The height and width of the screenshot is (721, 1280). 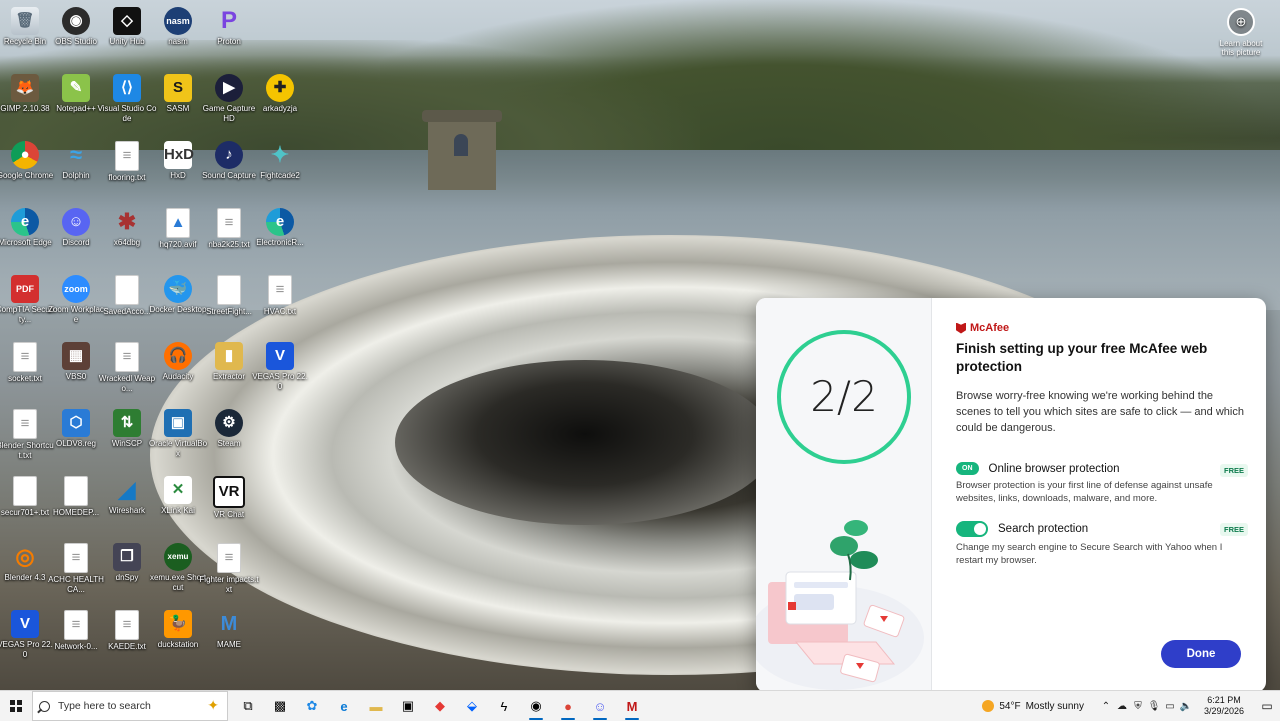 I want to click on dropbox-icon: ⬙, so click(x=472, y=706).